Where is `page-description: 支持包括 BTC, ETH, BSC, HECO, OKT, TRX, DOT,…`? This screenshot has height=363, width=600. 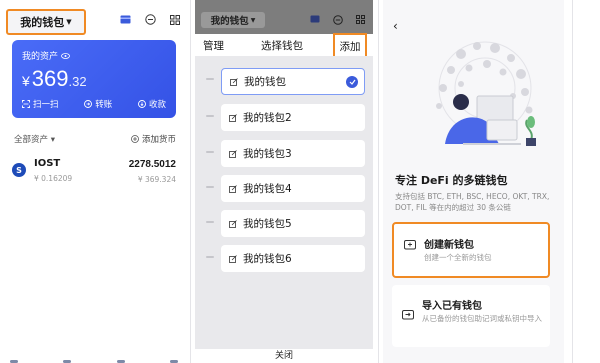 page-description: 支持包括 BTC, ETH, BSC, HECO, OKT, TRX, DOT,… is located at coordinates (472, 202).